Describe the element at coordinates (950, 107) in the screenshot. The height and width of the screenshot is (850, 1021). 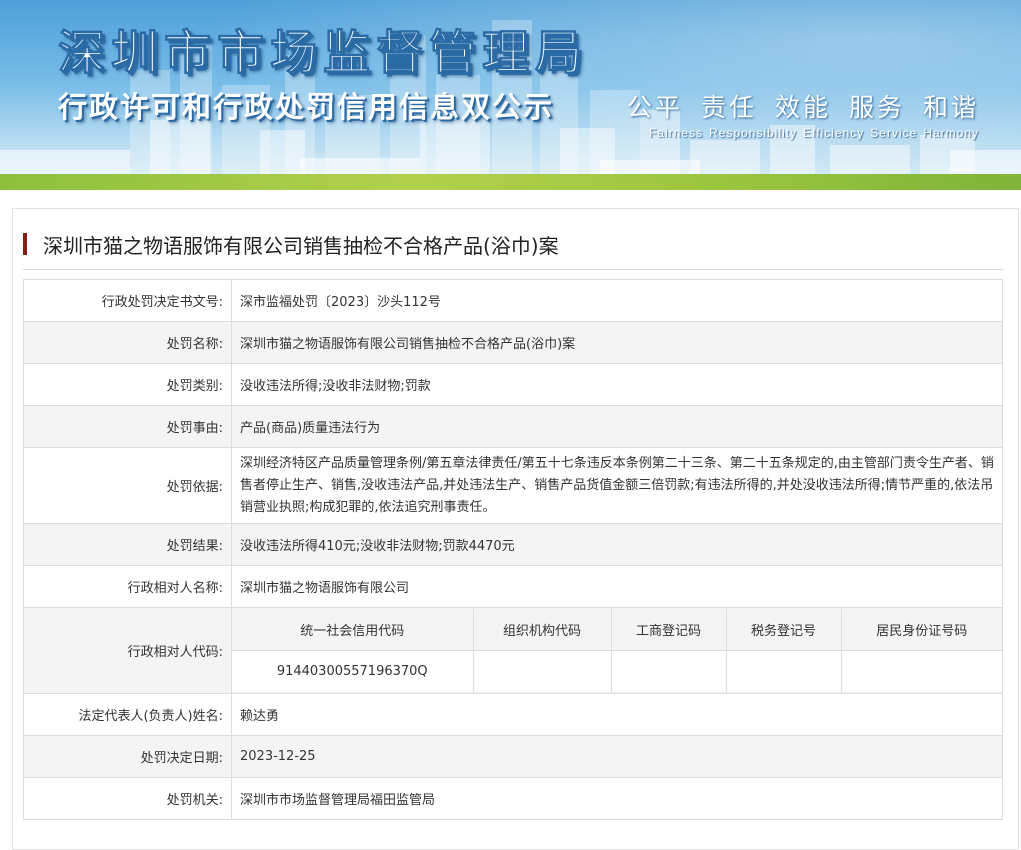
I see `slogan-word: 和谐` at that location.